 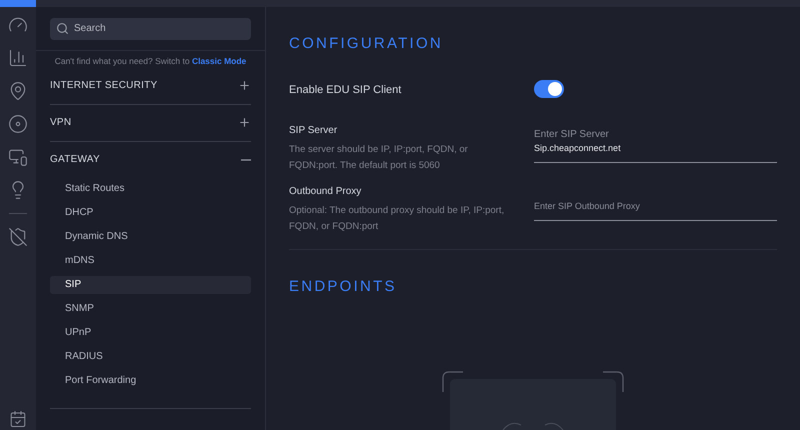 What do you see at coordinates (18, 3) in the screenshot?
I see `active-indicator` at bounding box center [18, 3].